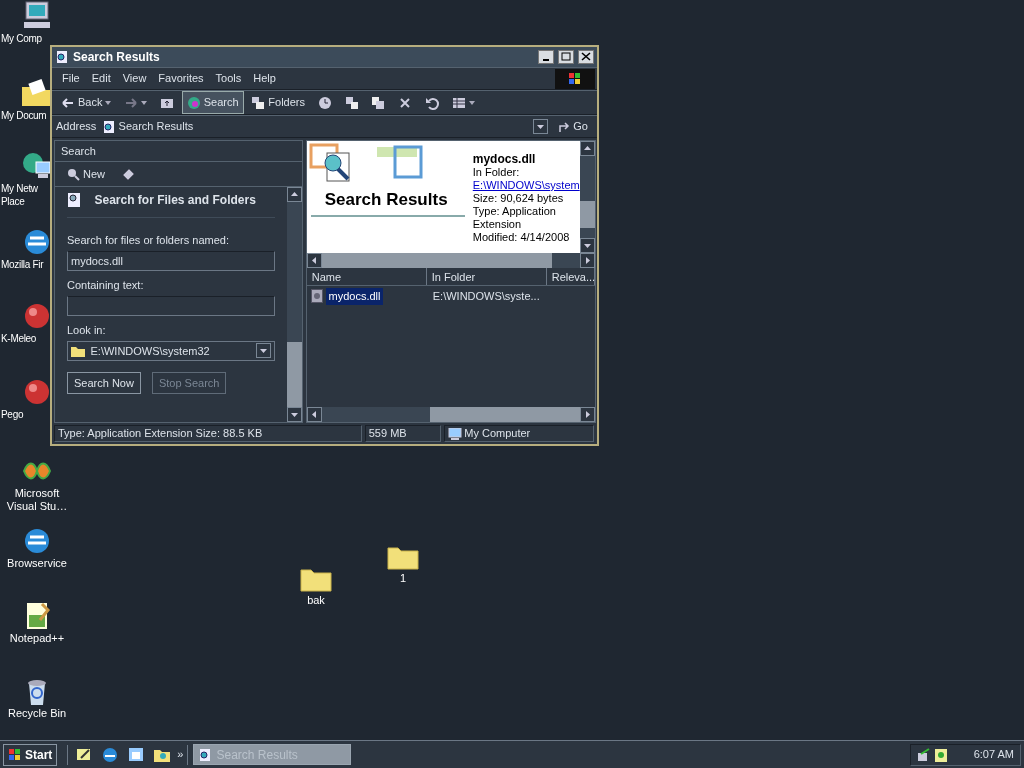  What do you see at coordinates (514, 218) in the screenshot?
I see `info-text: Type: Application Extension` at bounding box center [514, 218].